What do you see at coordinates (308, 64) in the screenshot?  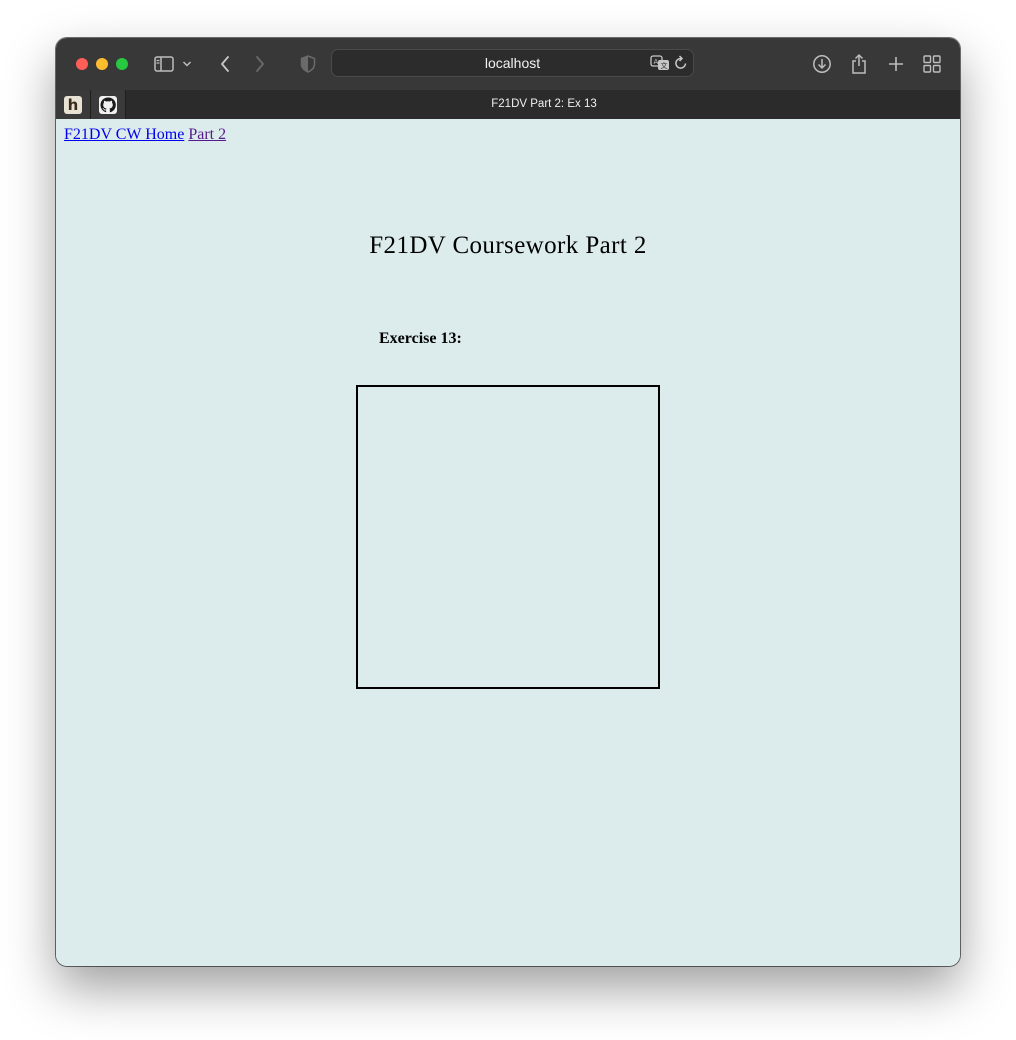 I see `shield-icon` at bounding box center [308, 64].